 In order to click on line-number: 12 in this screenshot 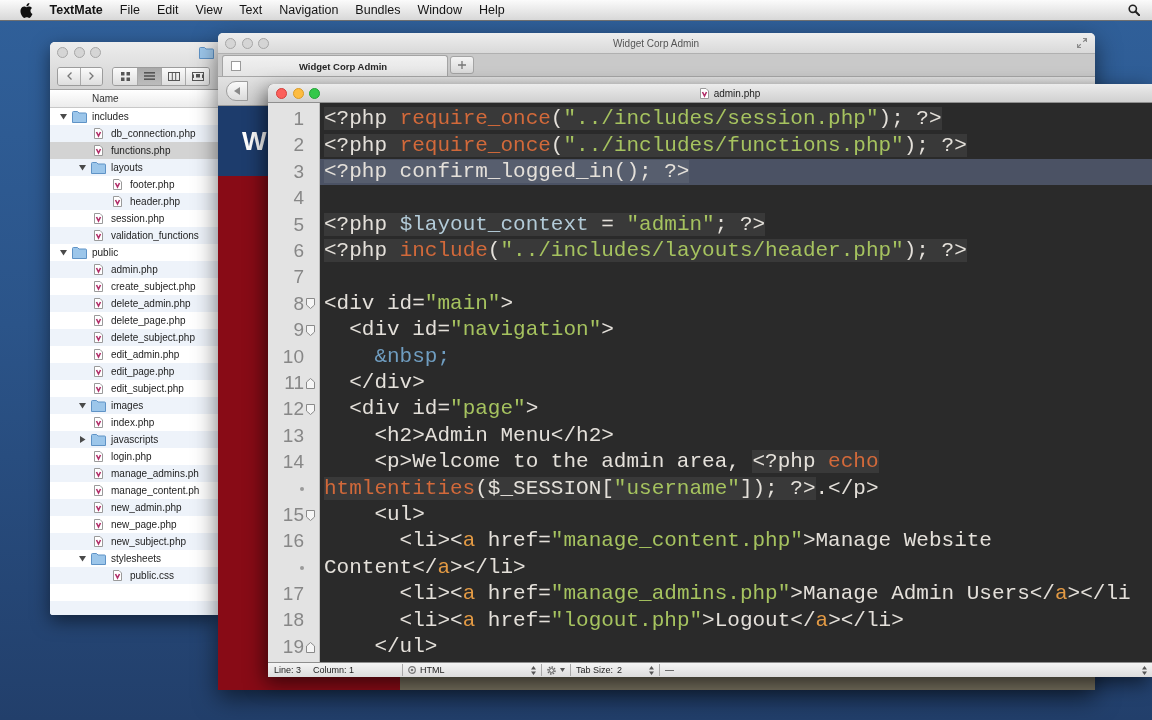, I will do `click(293, 409)`.